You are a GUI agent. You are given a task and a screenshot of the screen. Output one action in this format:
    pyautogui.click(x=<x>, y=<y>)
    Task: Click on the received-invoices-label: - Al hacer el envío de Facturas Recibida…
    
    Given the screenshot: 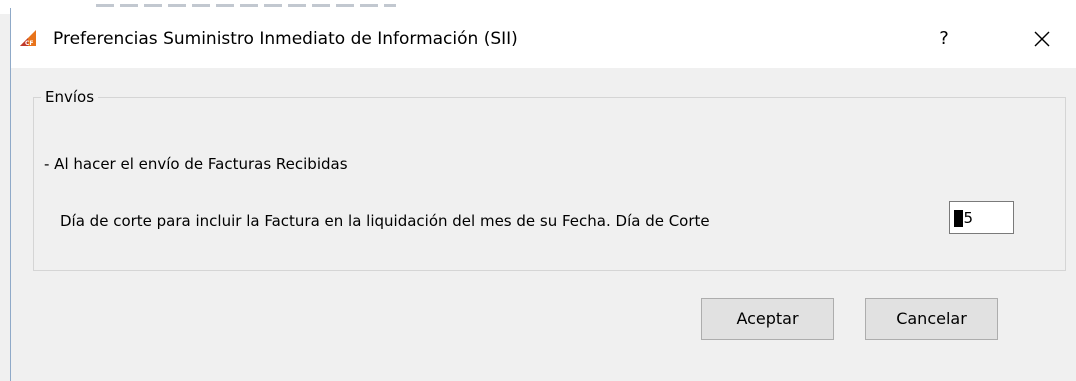 What is the action you would take?
    pyautogui.click(x=196, y=164)
    